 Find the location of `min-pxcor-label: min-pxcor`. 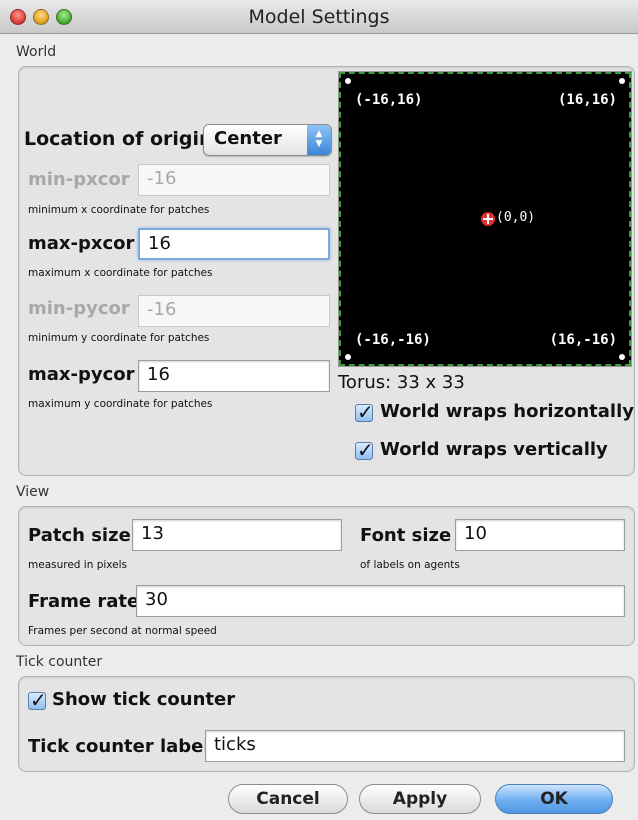

min-pxcor-label: min-pxcor is located at coordinates (79, 179).